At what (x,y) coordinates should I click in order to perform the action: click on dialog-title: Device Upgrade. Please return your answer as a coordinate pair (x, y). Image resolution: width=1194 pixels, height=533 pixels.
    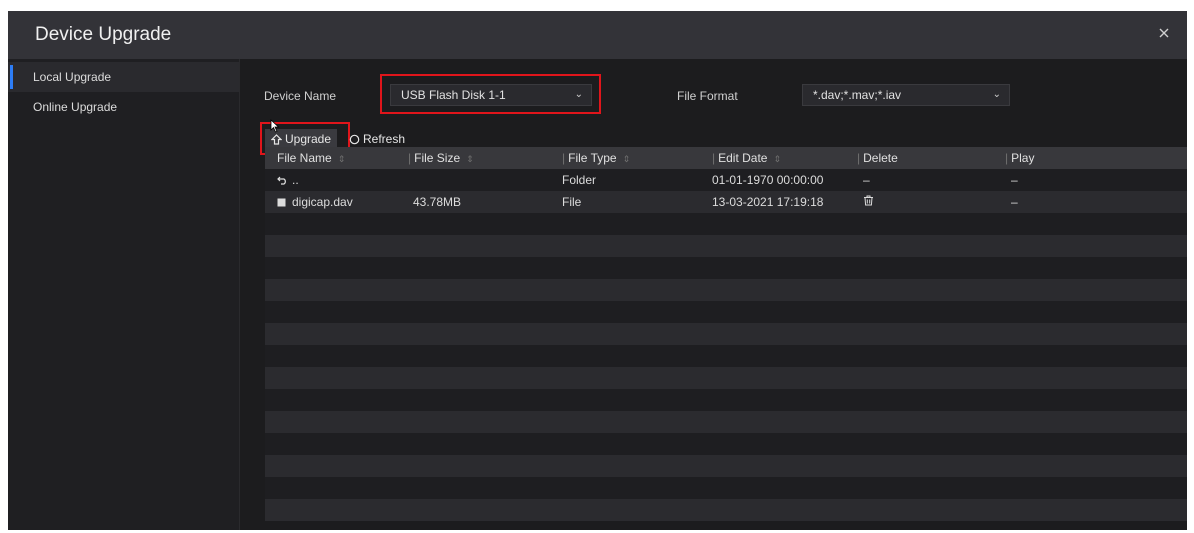
    Looking at the image, I should click on (103, 34).